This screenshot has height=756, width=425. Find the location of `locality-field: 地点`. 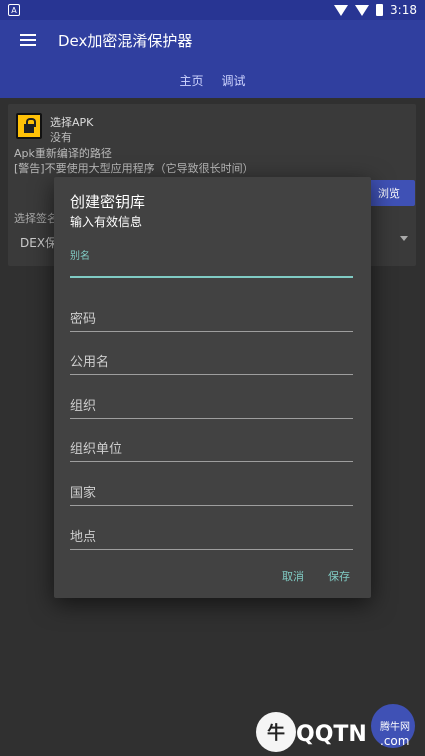

locality-field: 地点 is located at coordinates (211, 538).